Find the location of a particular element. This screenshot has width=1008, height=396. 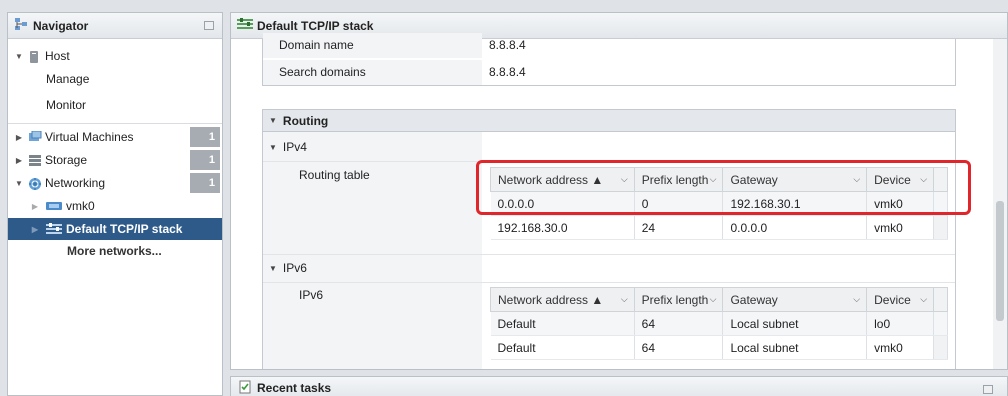

cell-gateway: 0.0.0.0 is located at coordinates (795, 227).